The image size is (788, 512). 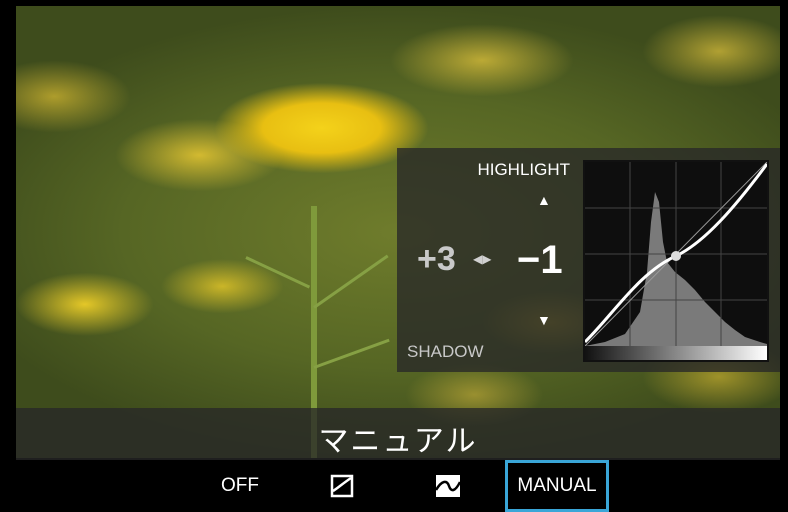 I want to click on wave-curve-icon-svg, so click(x=448, y=486).